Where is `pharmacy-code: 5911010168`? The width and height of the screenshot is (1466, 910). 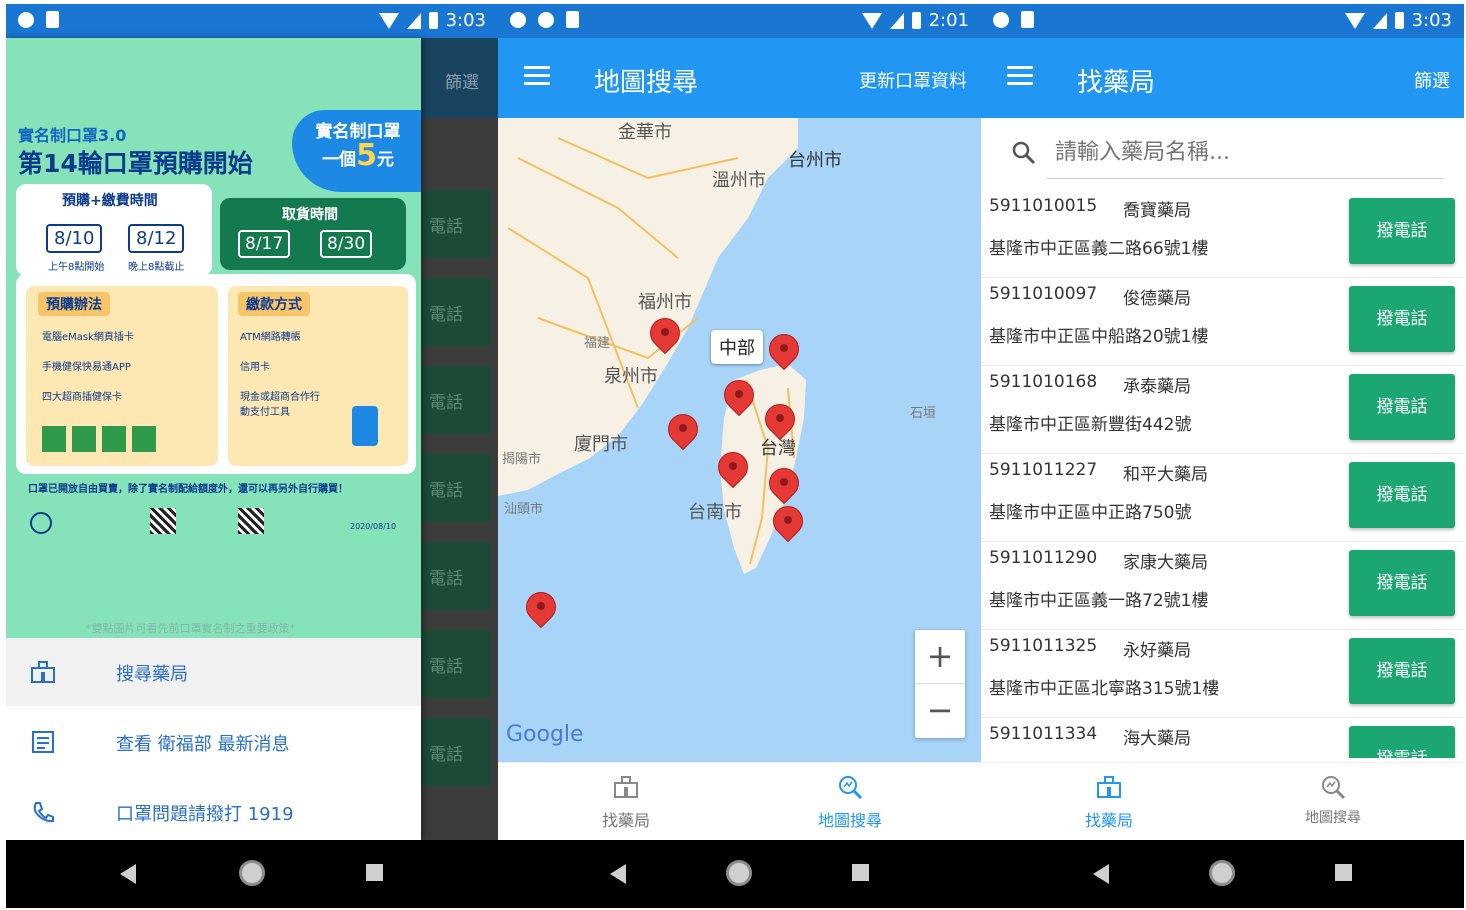
pharmacy-code: 5911010168 is located at coordinates (1043, 382).